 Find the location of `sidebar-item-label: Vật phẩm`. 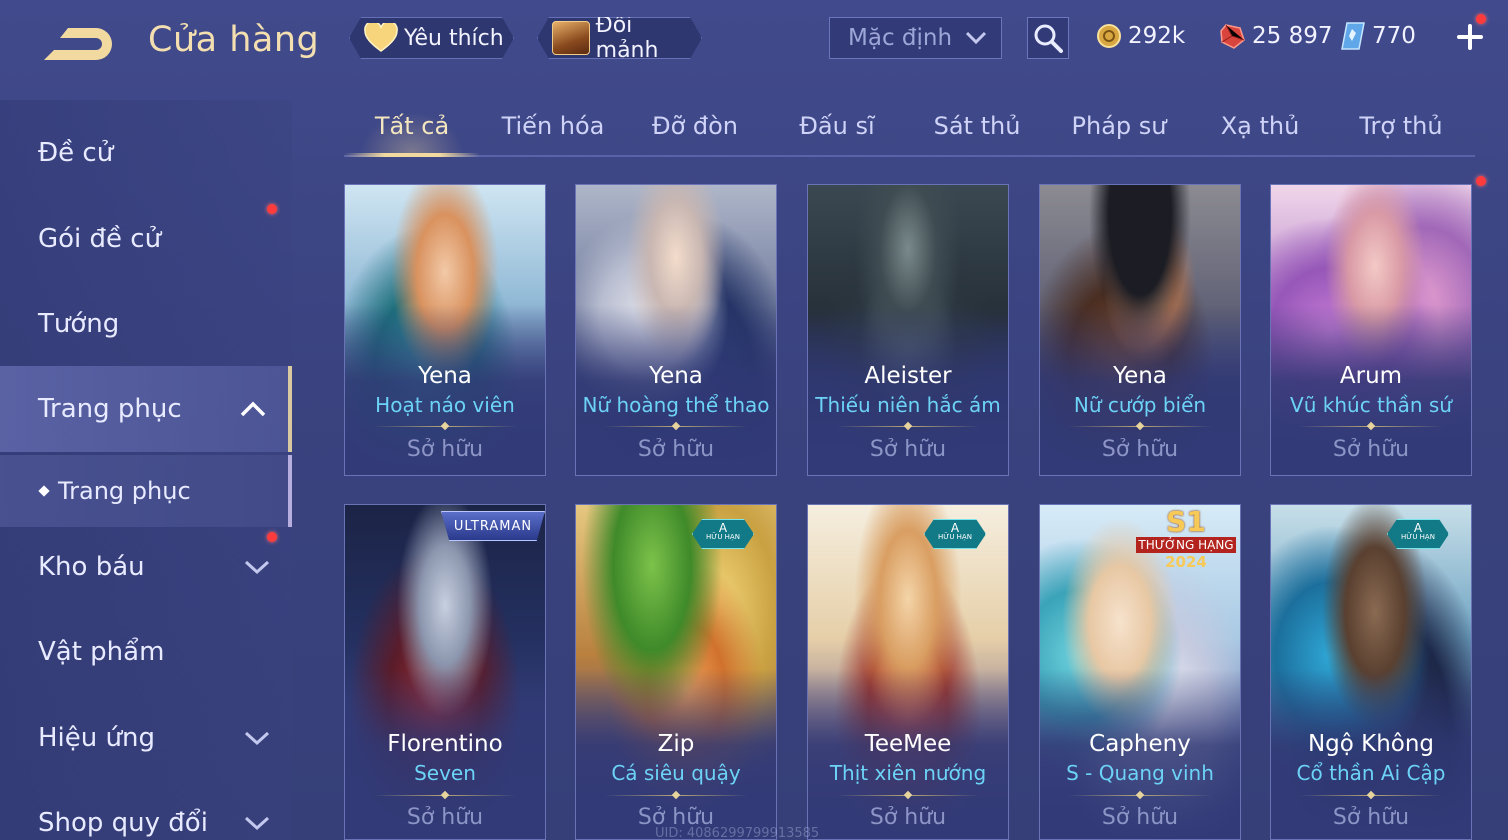

sidebar-item-label: Vật phẩm is located at coordinates (101, 652).